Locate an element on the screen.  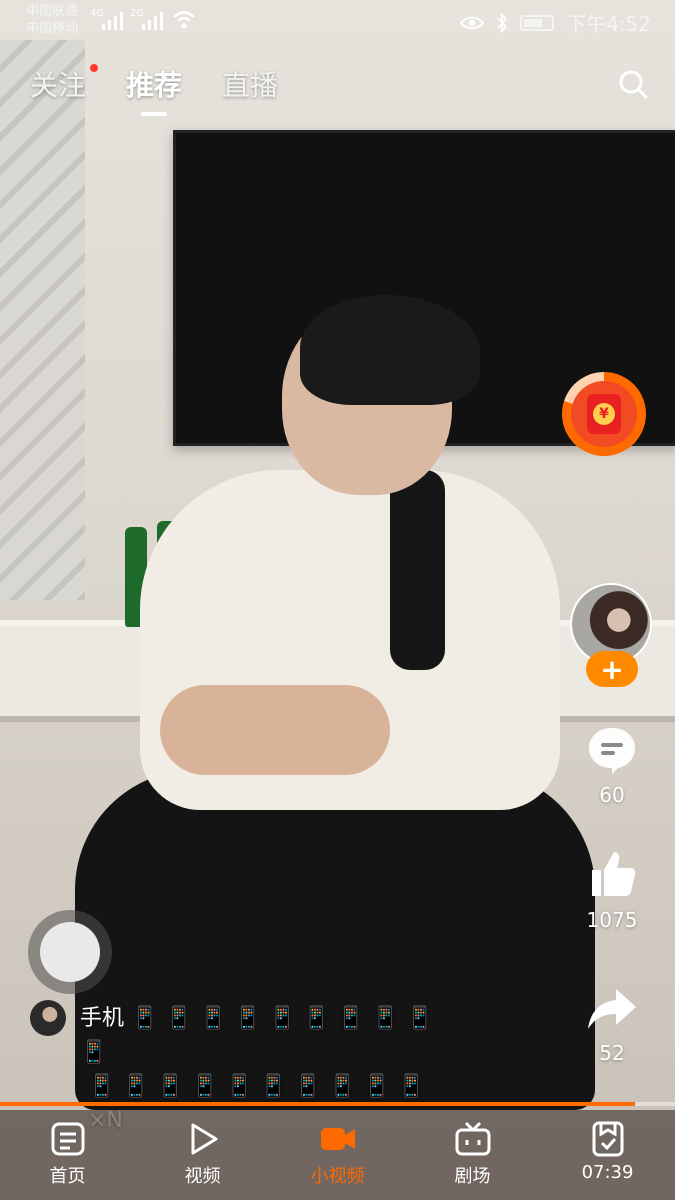
tab-live: 直播 is located at coordinates (250, 84).